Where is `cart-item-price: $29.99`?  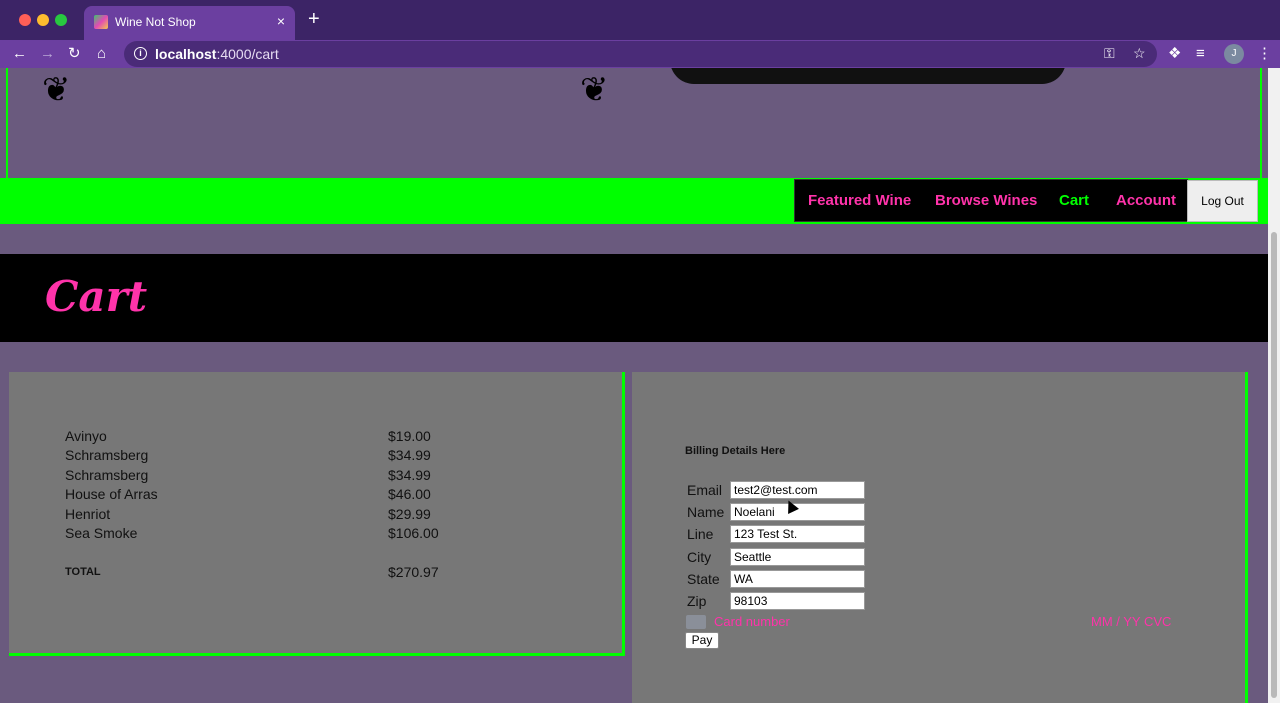 cart-item-price: $29.99 is located at coordinates (409, 514).